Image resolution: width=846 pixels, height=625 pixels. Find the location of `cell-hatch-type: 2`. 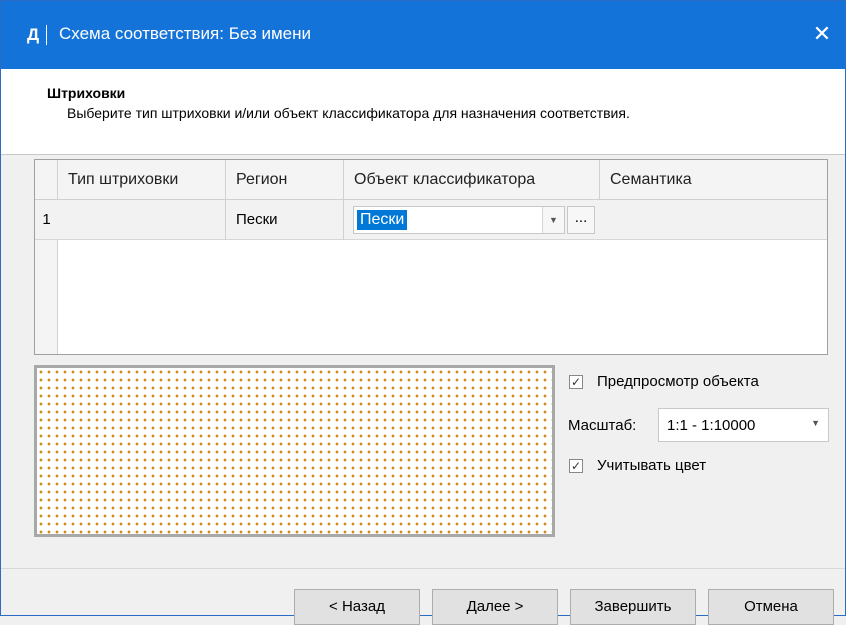

cell-hatch-type: 2 is located at coordinates (142, 220).